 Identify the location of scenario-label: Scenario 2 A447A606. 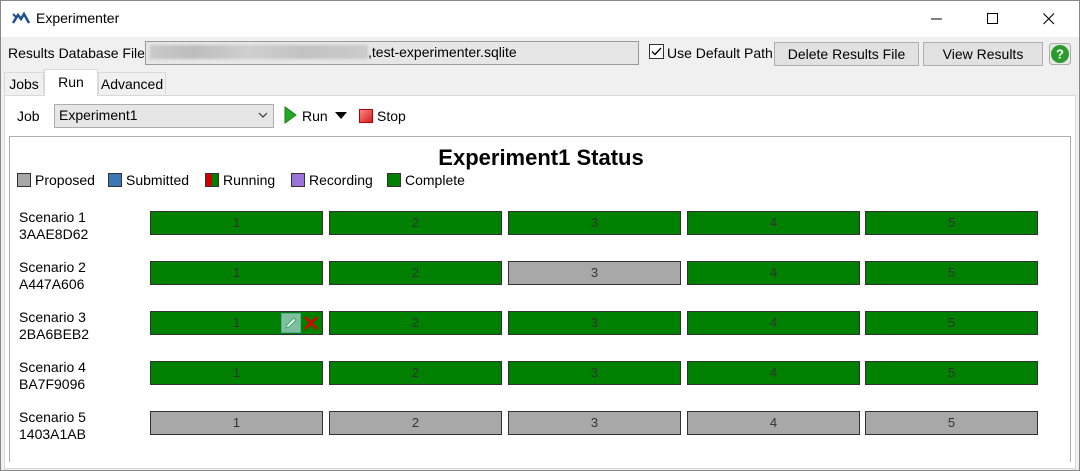
(52, 276).